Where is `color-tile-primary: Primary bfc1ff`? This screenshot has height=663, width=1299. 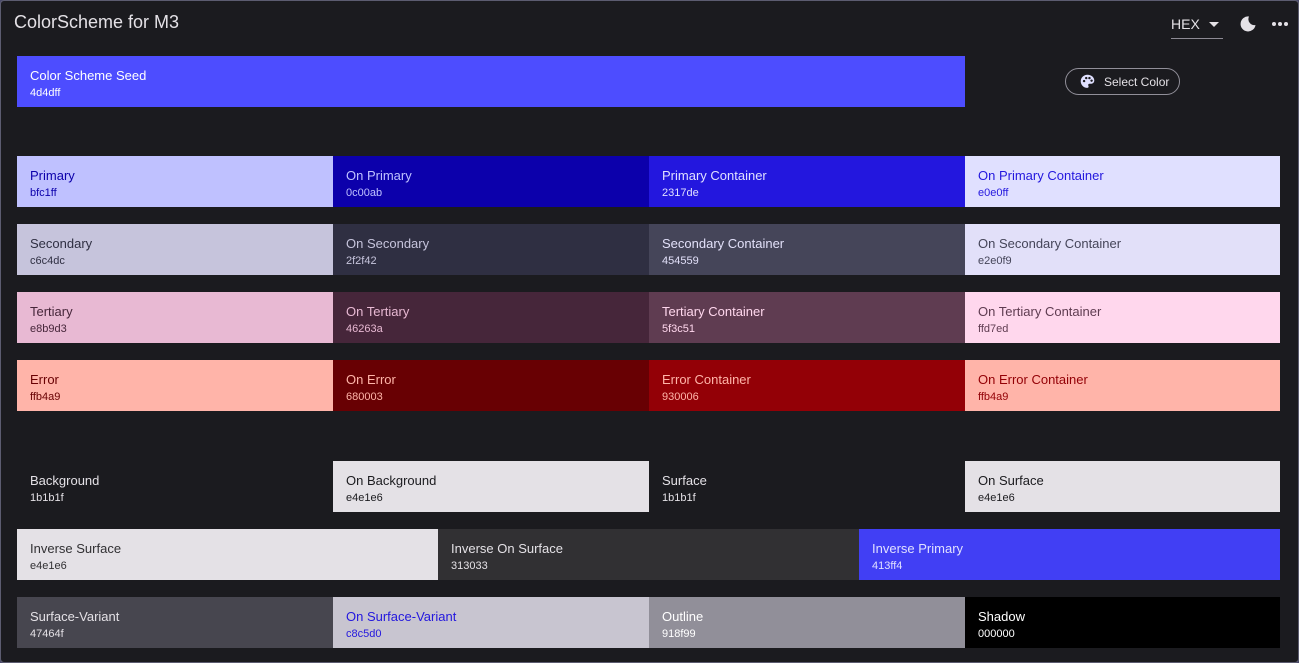 color-tile-primary: Primary bfc1ff is located at coordinates (175, 181).